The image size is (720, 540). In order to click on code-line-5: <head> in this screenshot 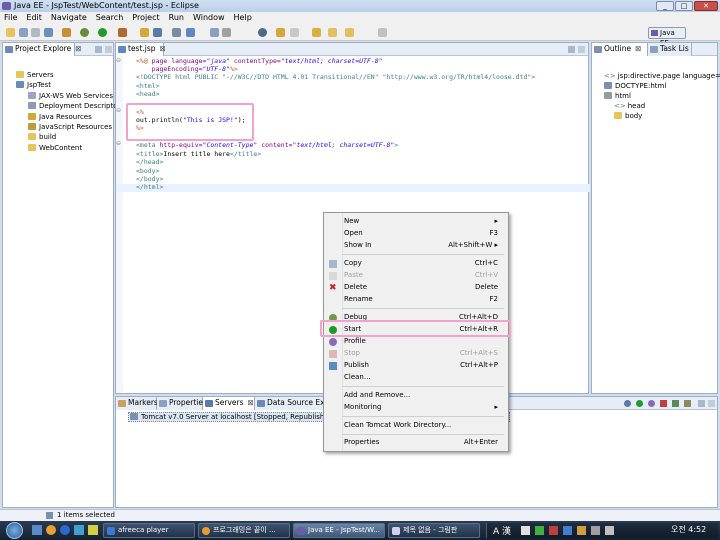, I will do `click(147, 94)`.